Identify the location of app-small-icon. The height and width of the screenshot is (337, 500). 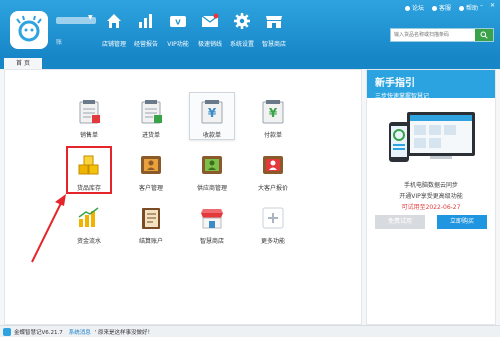
(7, 331).